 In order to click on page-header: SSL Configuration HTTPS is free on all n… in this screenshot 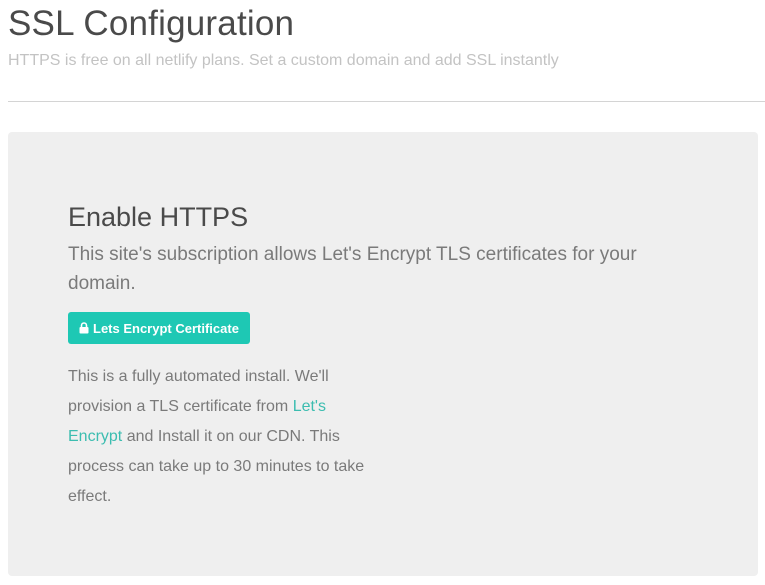, I will do `click(386, 36)`.